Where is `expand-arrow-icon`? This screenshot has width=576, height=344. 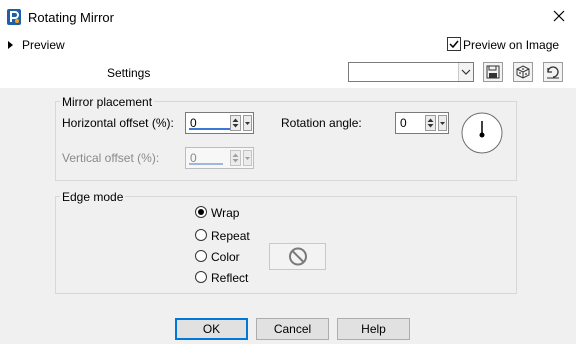 expand-arrow-icon is located at coordinates (10, 45).